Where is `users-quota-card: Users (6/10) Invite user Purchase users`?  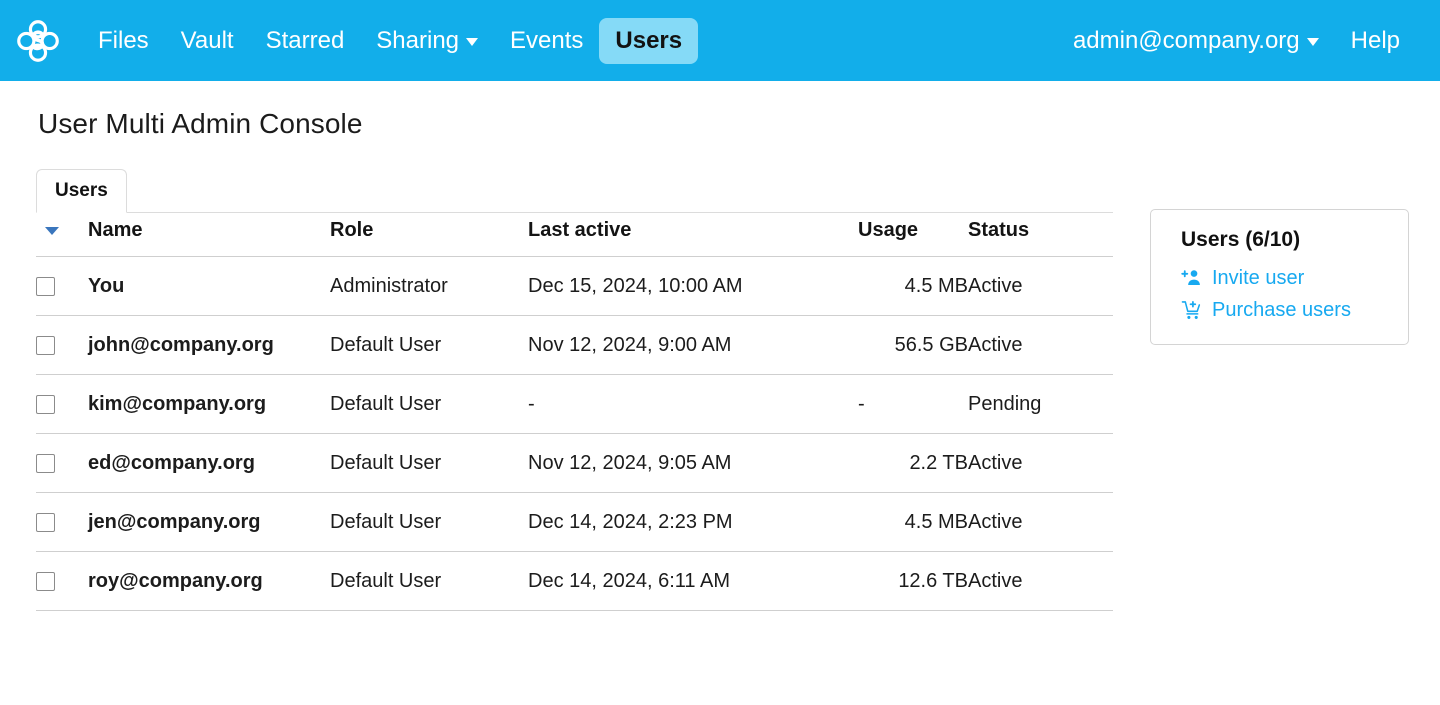 users-quota-card: Users (6/10) Invite user Purchase users is located at coordinates (1279, 277).